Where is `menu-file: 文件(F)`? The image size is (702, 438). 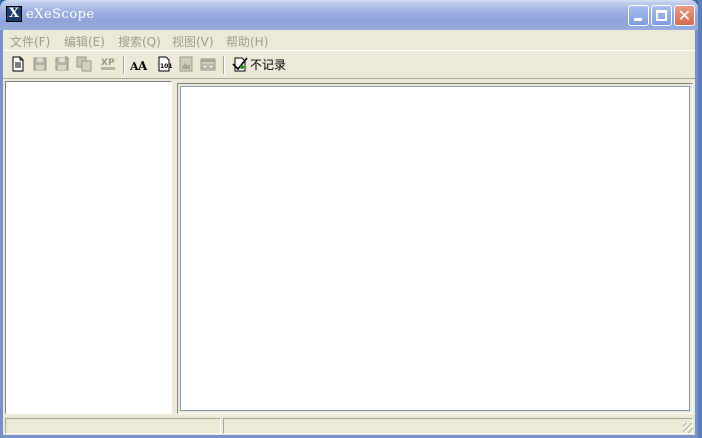
menu-file: 文件(F) is located at coordinates (30, 41).